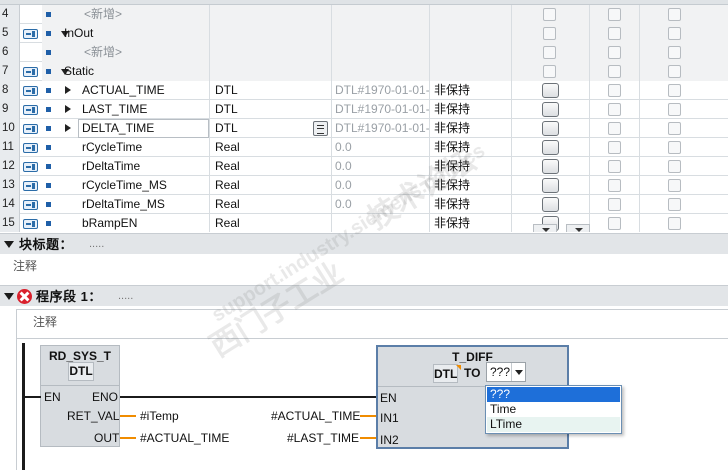  Describe the element at coordinates (445, 373) in the screenshot. I see `t-diff-input-type: DTL` at that location.